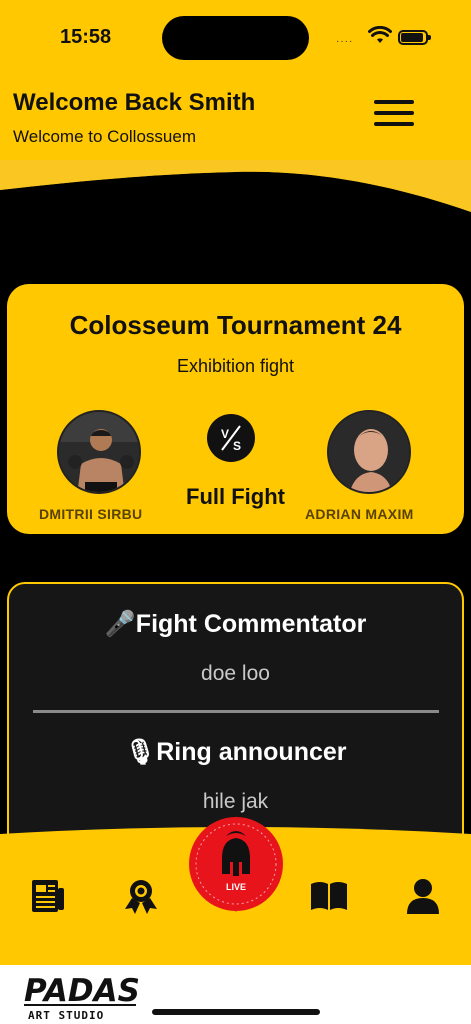  I want to click on microphone-icon: 🎤, so click(120, 624).